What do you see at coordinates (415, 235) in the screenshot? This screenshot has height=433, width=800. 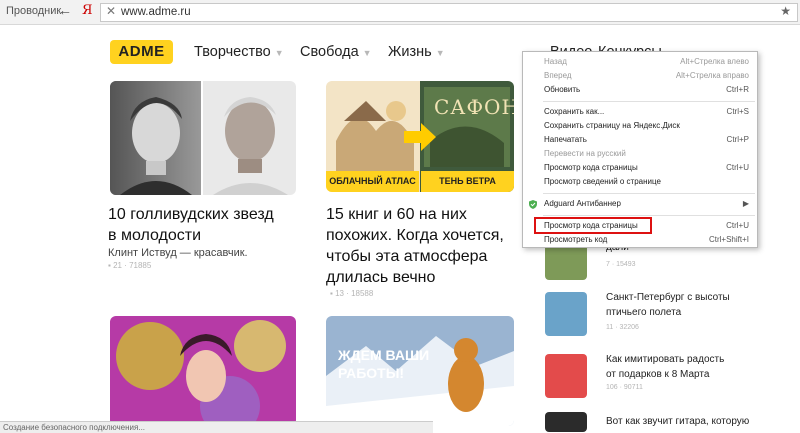 I see `title-line: похожих. Когда хочется,` at bounding box center [415, 235].